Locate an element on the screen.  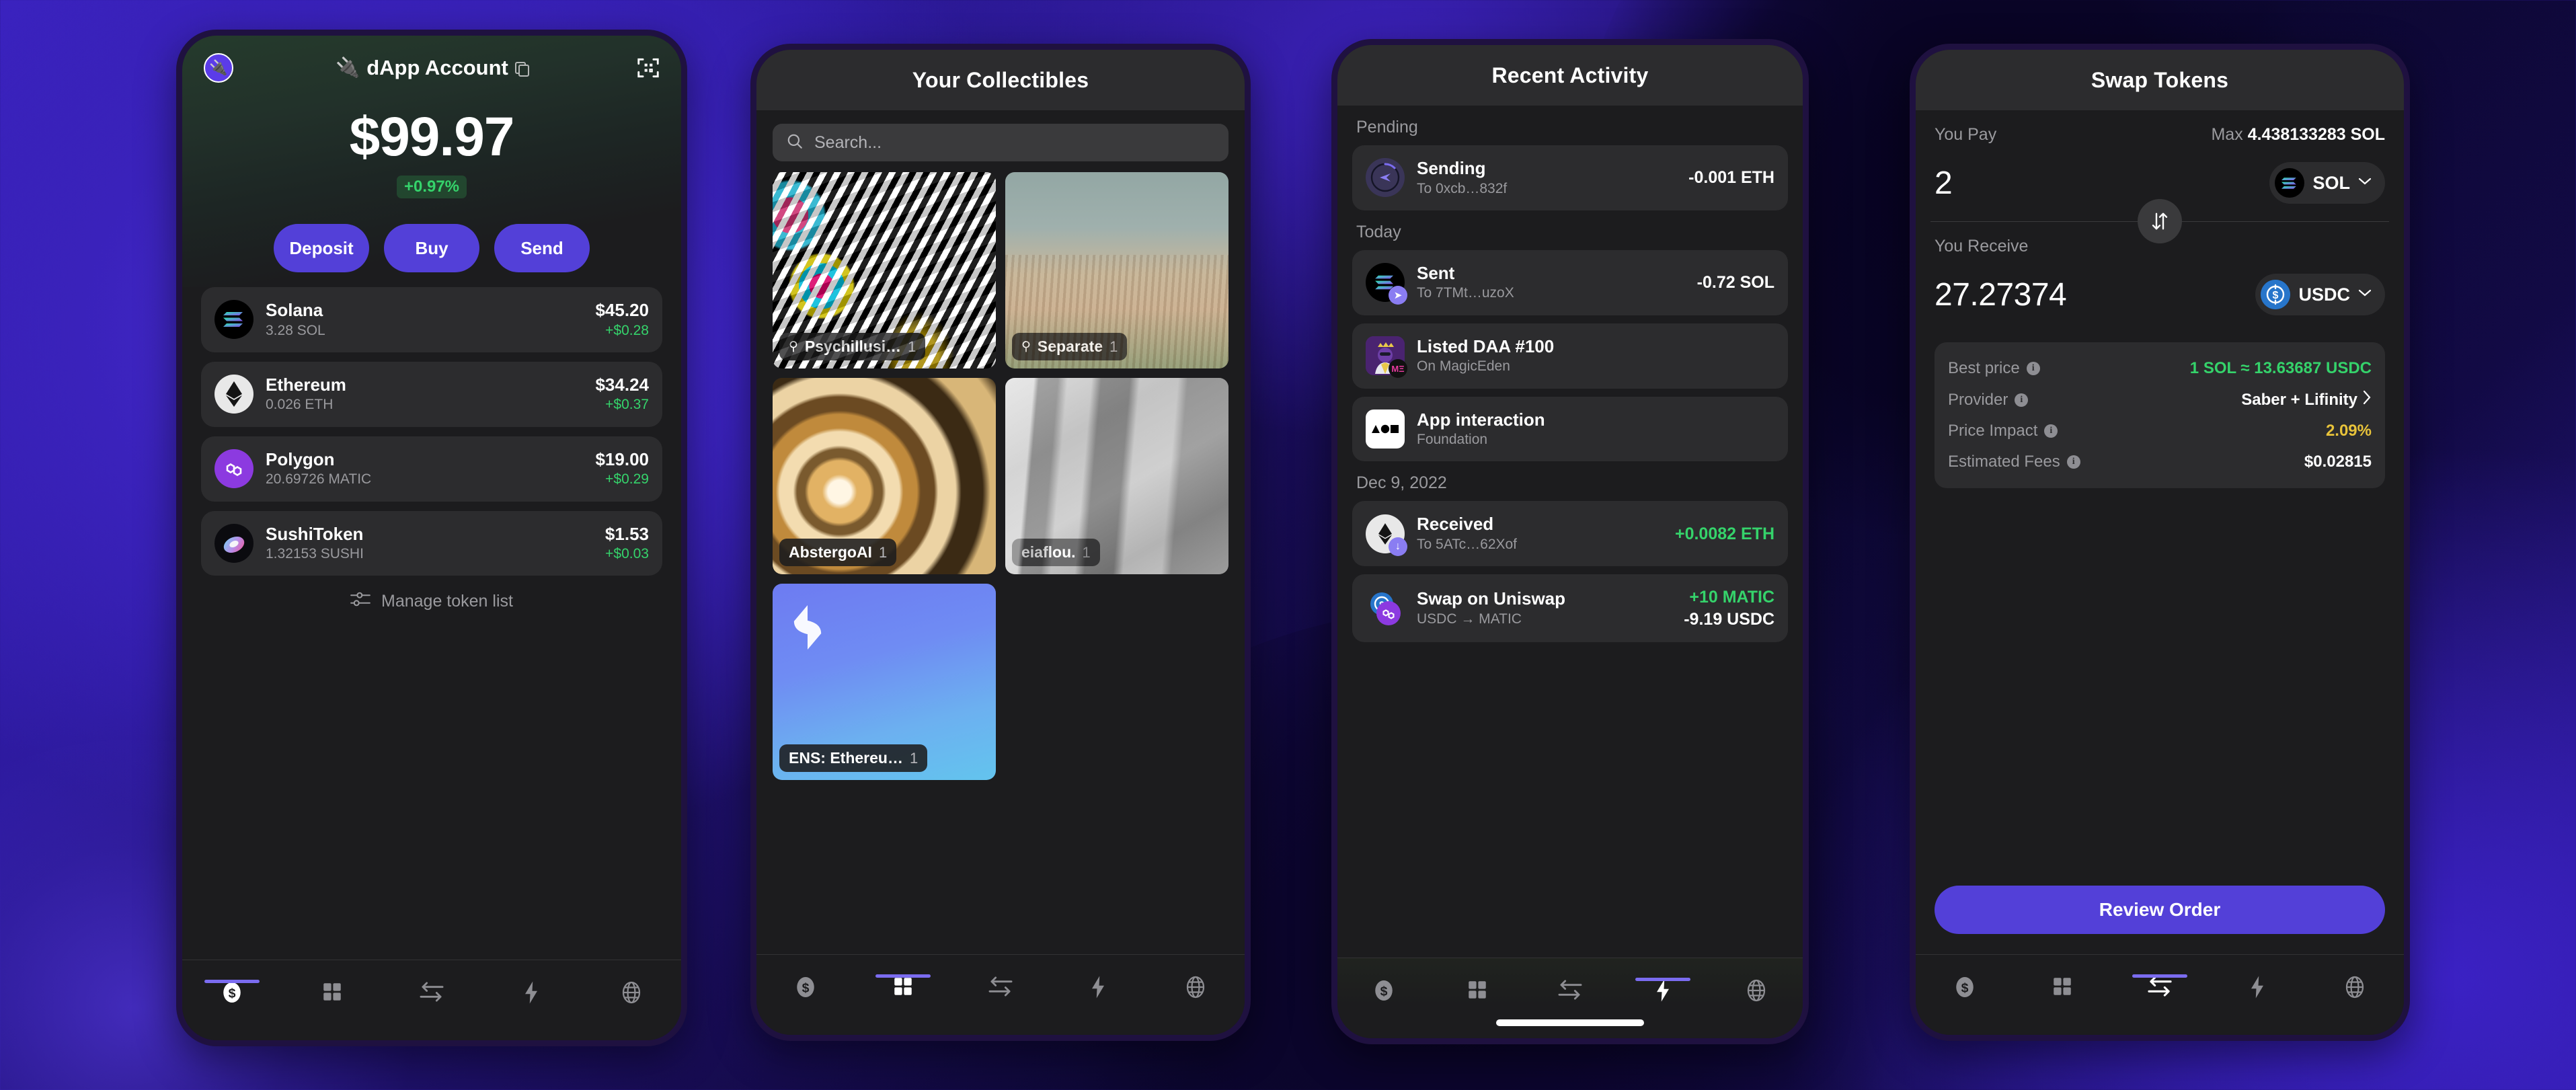
row-title: Sent is located at coordinates (1436, 272).